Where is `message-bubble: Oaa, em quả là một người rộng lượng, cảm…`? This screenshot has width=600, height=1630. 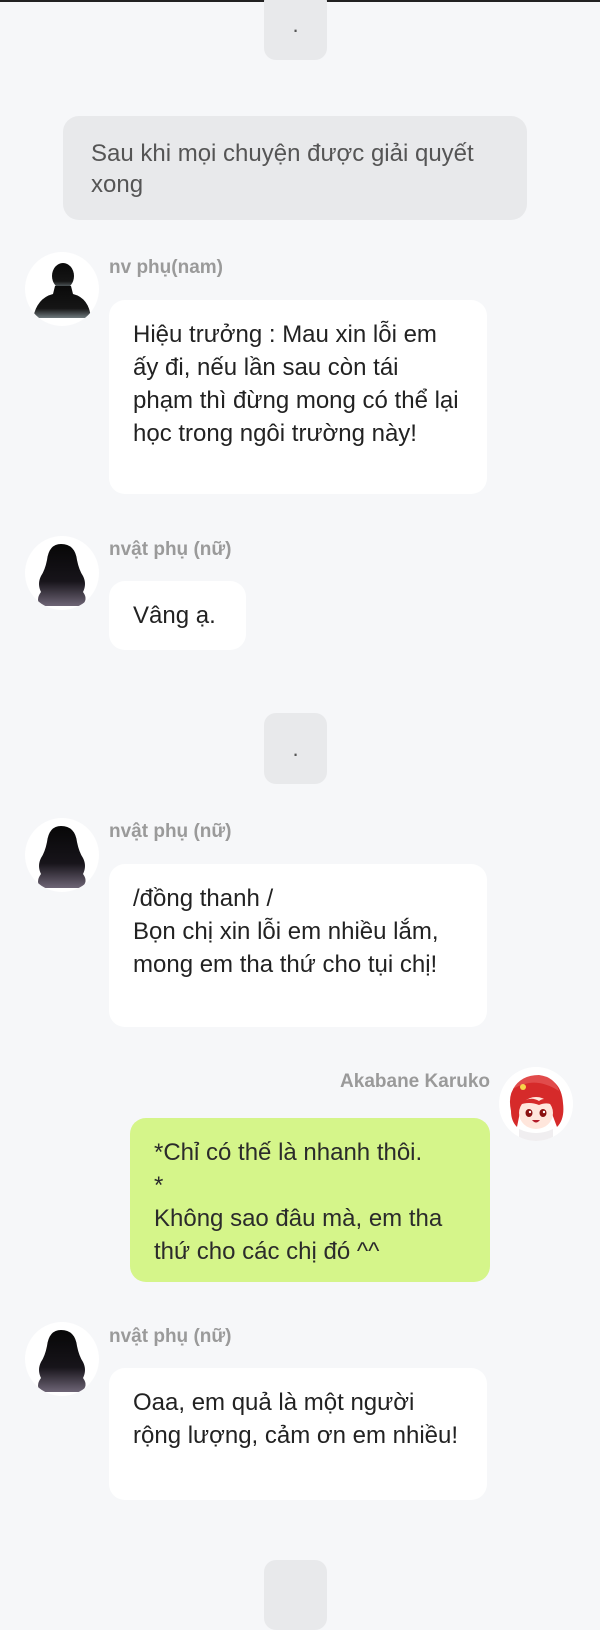 message-bubble: Oaa, em quả là một người rộng lượng, cảm… is located at coordinates (298, 1434).